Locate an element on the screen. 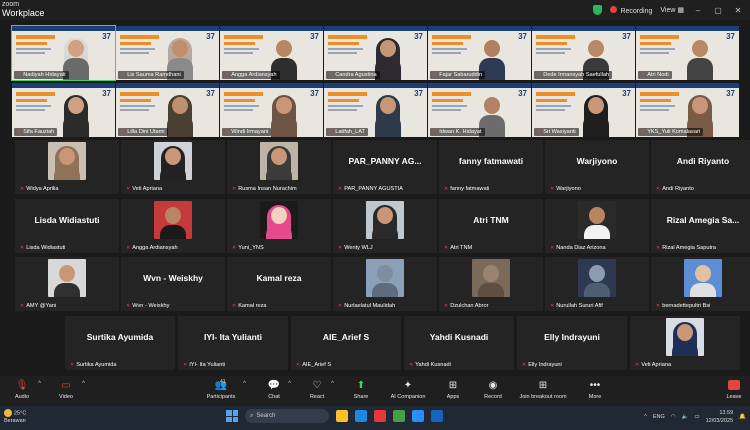 Image resolution: width=750 pixels, height=430 pixels. participant-head is located at coordinates (703, 273).